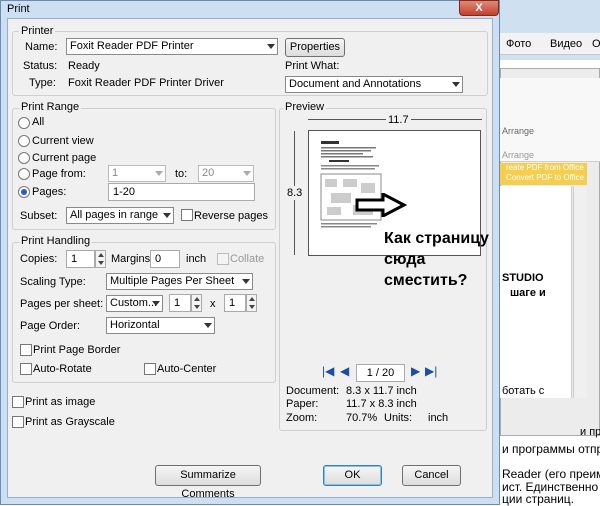 The width and height of the screenshot is (600, 506). Describe the element at coordinates (226, 173) in the screenshot. I see `page-to-select: 20` at that location.